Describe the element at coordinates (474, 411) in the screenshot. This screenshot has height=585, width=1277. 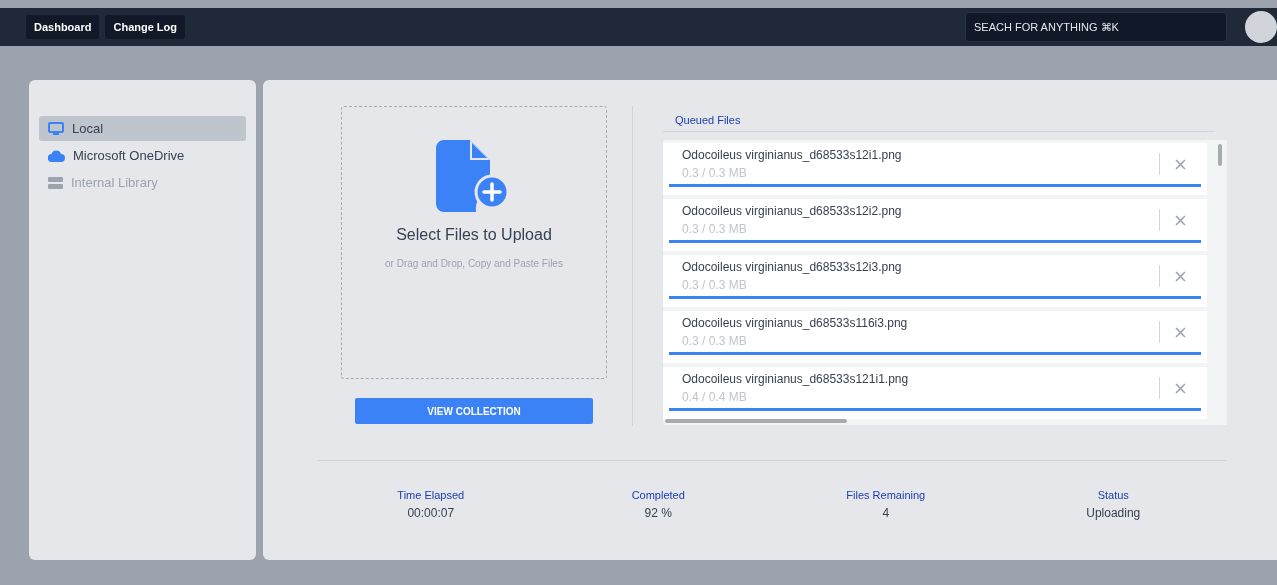
I see `view-collection-button: VIEW COLLECTION` at that location.